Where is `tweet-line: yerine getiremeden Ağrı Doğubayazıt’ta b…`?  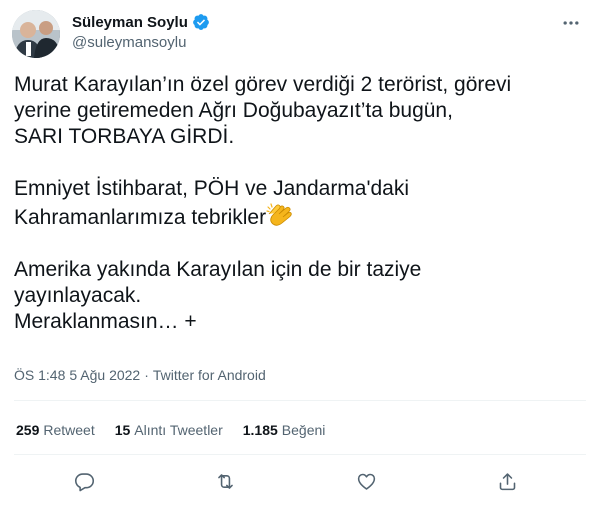 tweet-line: yerine getiremeden Ağrı Doğubayazıt’ta b… is located at coordinates (233, 110).